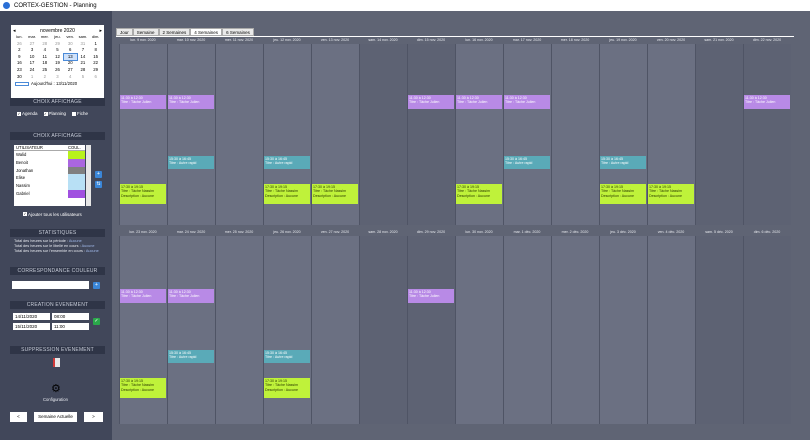 This screenshot has height=440, width=810. What do you see at coordinates (32, 57) in the screenshot?
I see `calendar-day: 10` at bounding box center [32, 57].